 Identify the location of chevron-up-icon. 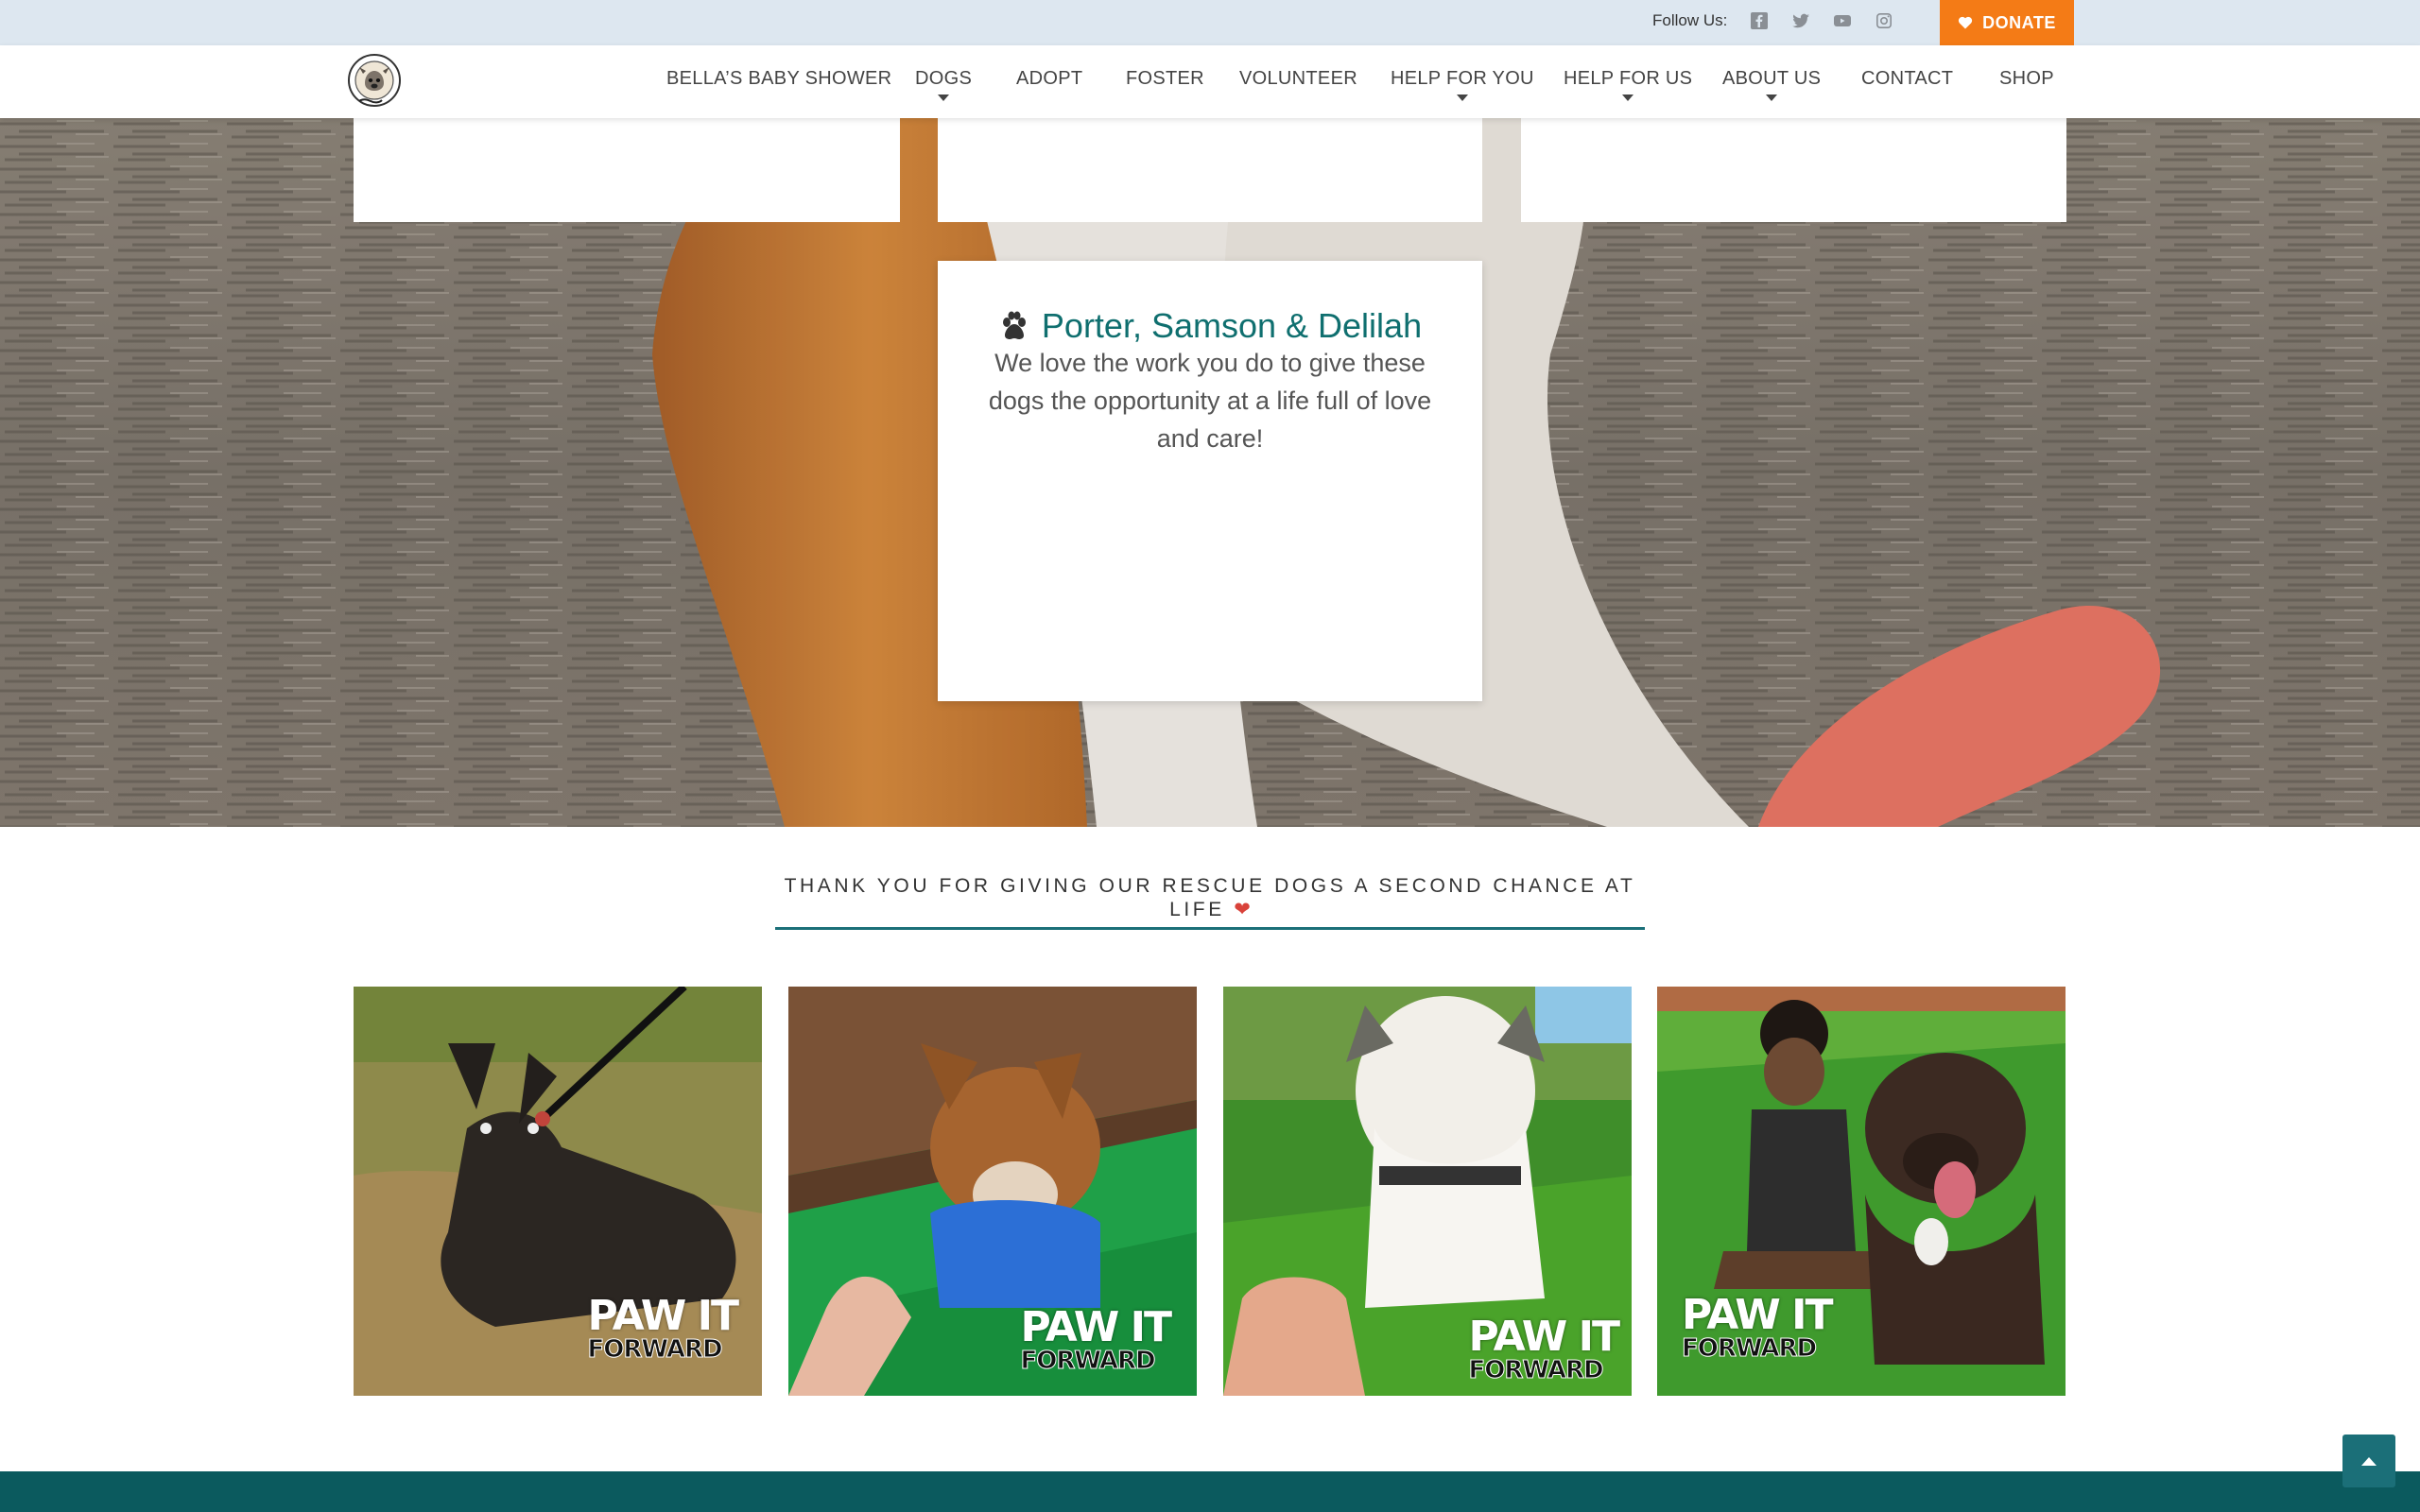
(2369, 1461).